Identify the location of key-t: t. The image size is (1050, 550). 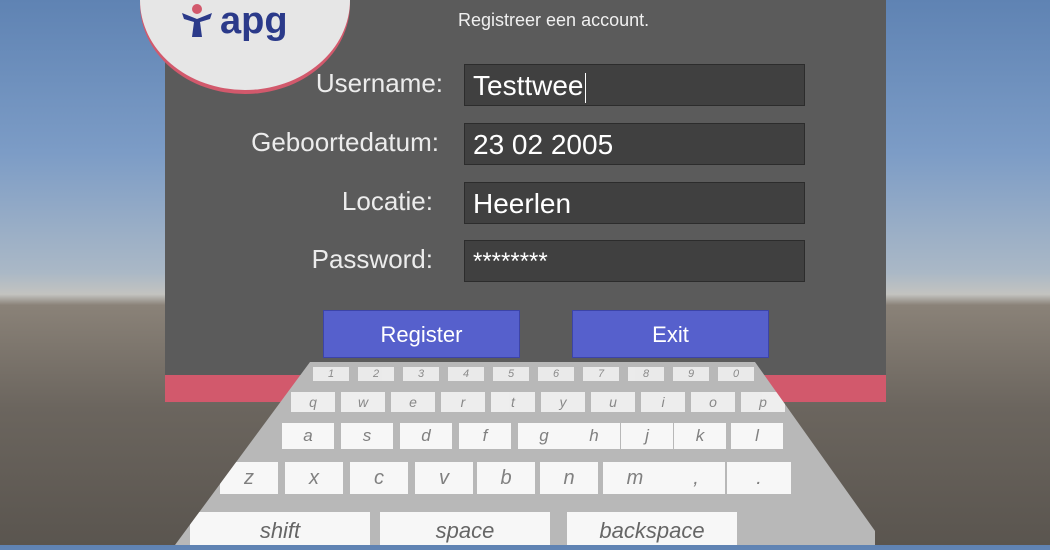
(513, 402).